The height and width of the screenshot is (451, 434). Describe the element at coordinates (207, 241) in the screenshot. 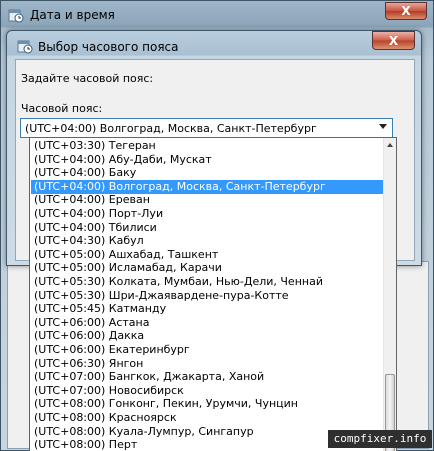

I see `timezone-option: (UTC+04:30) Кабул` at that location.